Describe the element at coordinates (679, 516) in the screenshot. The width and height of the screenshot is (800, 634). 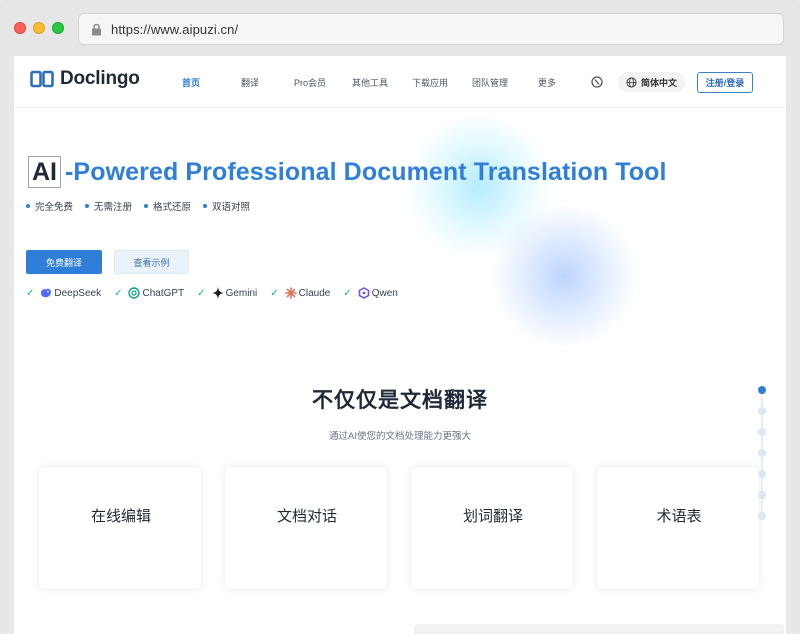
I see `card-label: 术语表` at that location.